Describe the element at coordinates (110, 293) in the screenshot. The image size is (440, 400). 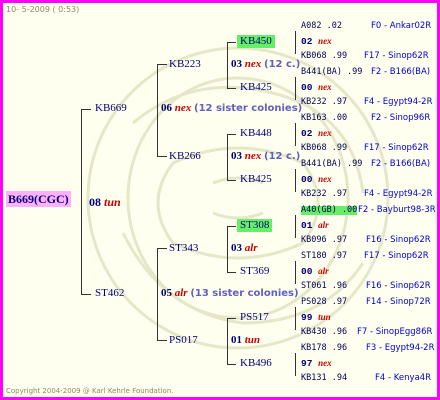
I see `gen1-name: ST462` at that location.